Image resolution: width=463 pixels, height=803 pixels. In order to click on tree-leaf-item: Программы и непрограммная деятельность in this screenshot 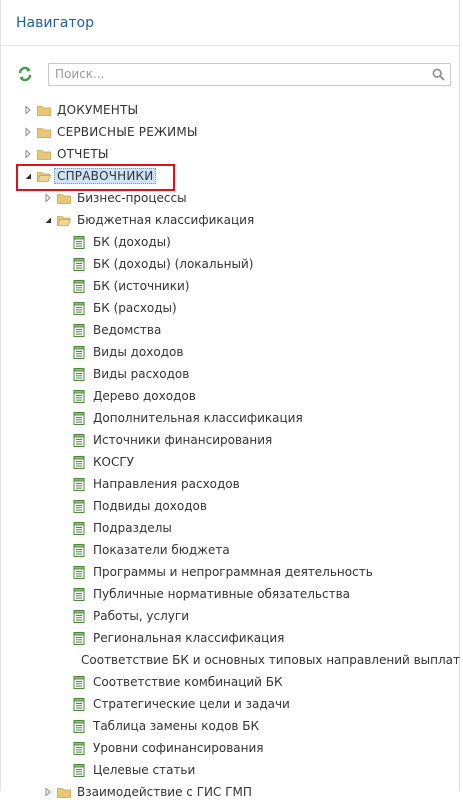, I will do `click(230, 572)`.